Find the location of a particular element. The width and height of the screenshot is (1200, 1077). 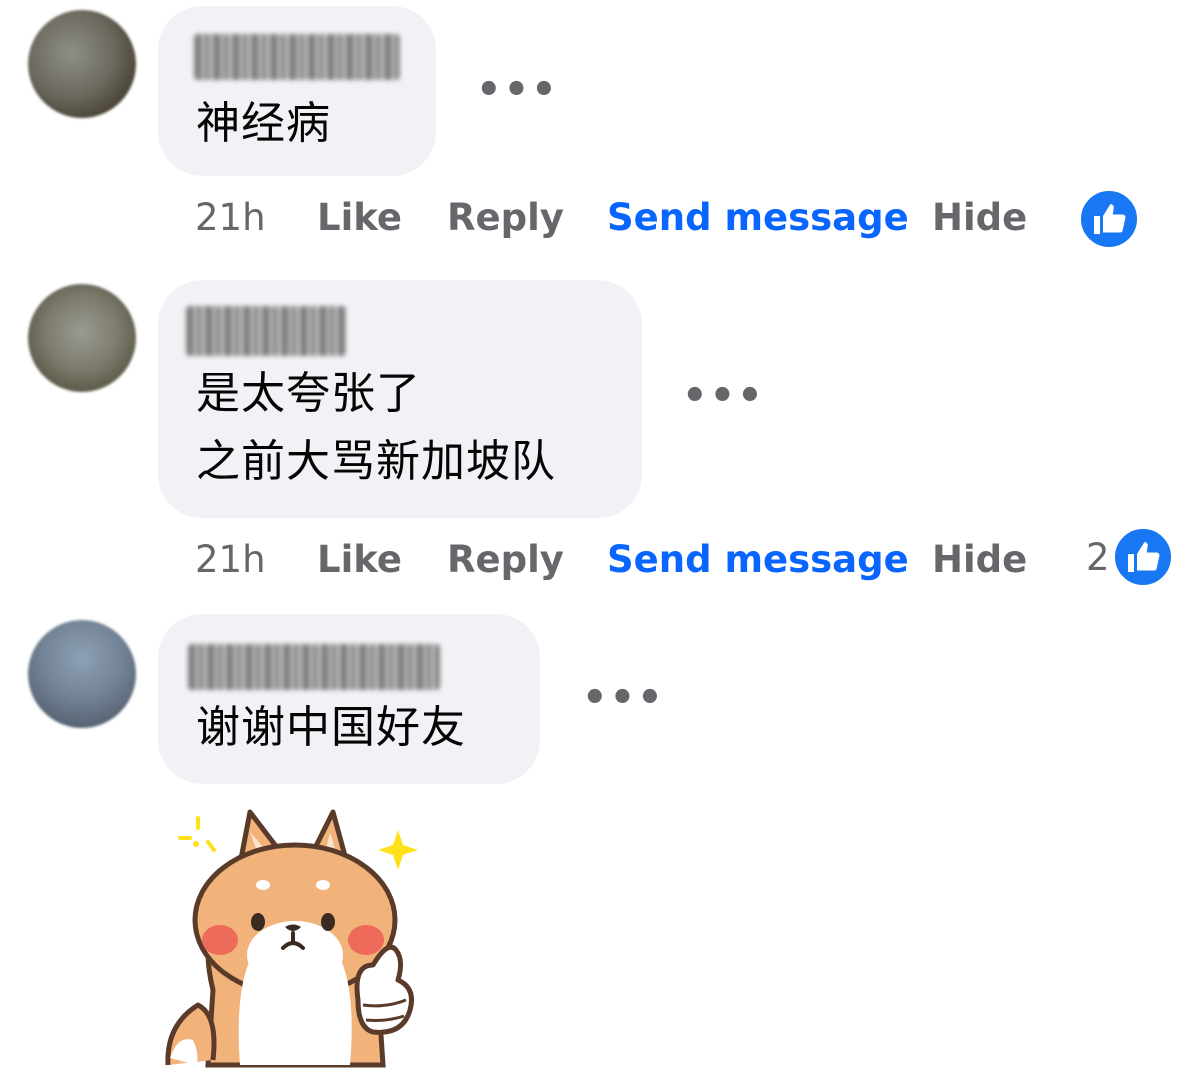

reaction-summary is located at coordinates (1109, 219).